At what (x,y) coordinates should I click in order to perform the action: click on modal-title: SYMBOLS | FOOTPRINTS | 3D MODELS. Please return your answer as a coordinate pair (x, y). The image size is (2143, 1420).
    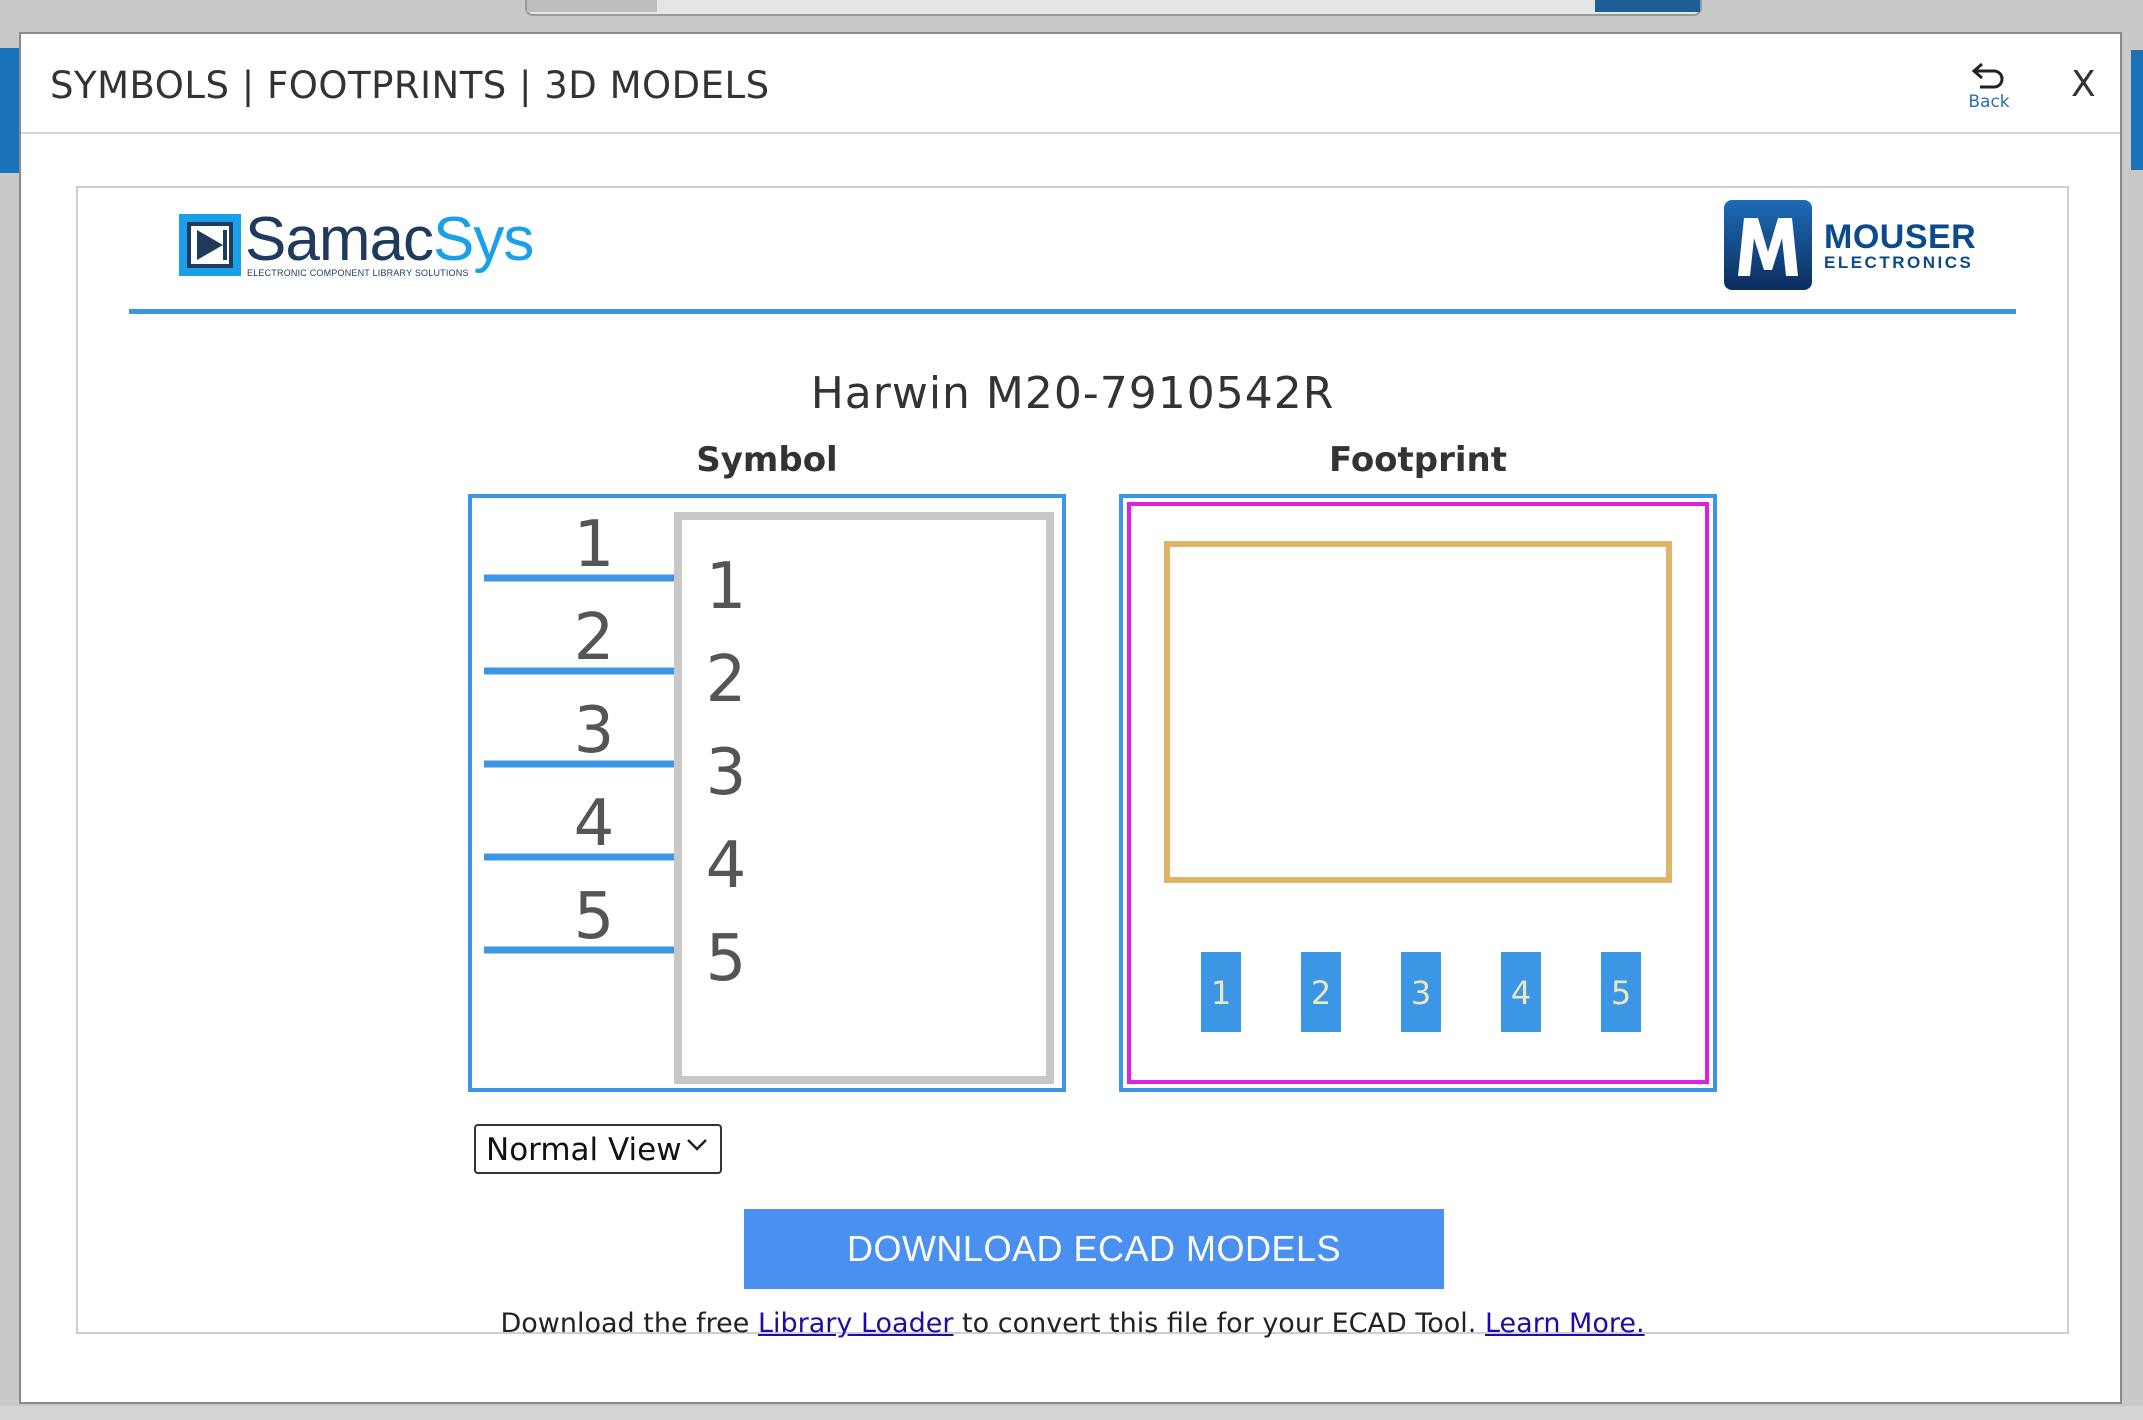
    Looking at the image, I should click on (410, 85).